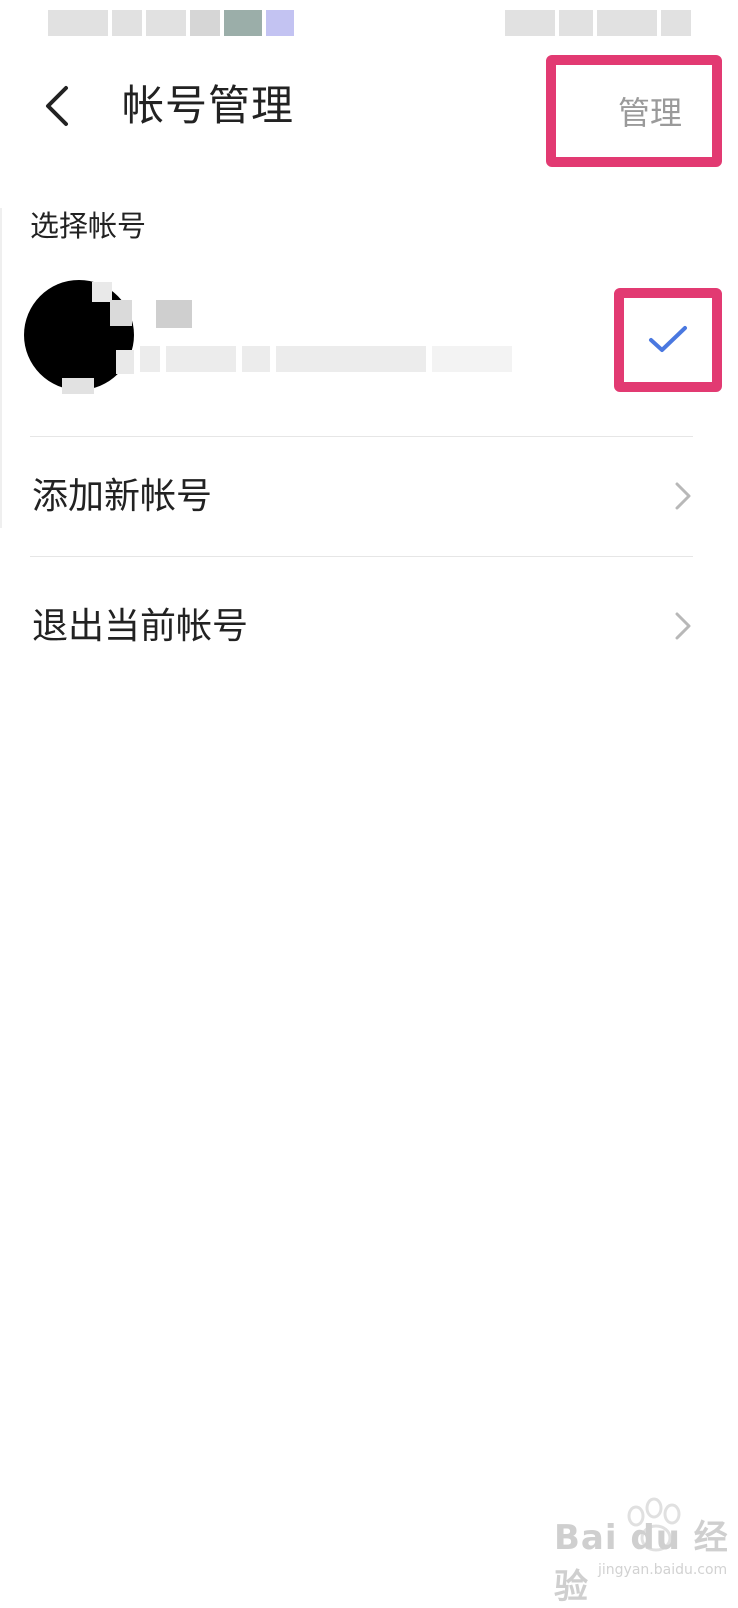 This screenshot has height=1608, width=738. I want to click on add-account-item: 添加新帐号, so click(369, 497).